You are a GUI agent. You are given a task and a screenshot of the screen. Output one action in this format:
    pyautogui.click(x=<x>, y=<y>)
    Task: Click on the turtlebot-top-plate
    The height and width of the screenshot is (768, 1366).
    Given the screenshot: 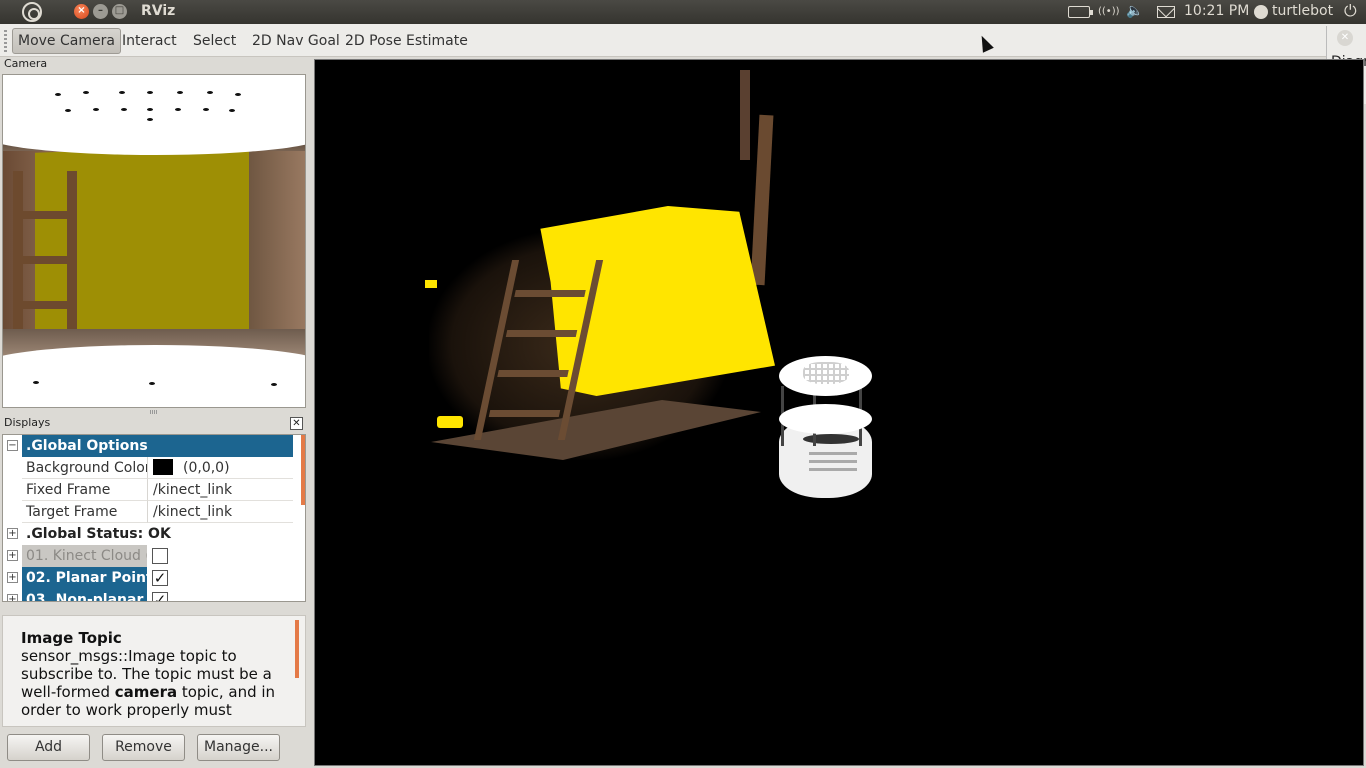 What is the action you would take?
    pyautogui.click(x=825, y=376)
    